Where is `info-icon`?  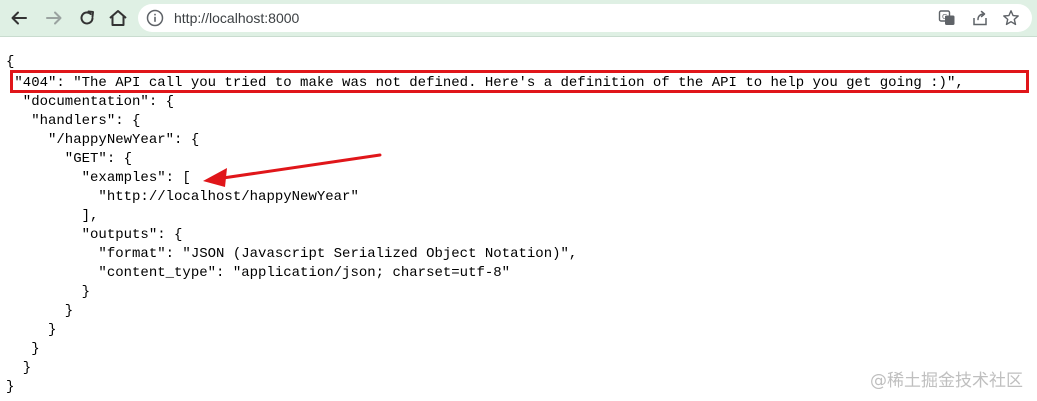 info-icon is located at coordinates (155, 18).